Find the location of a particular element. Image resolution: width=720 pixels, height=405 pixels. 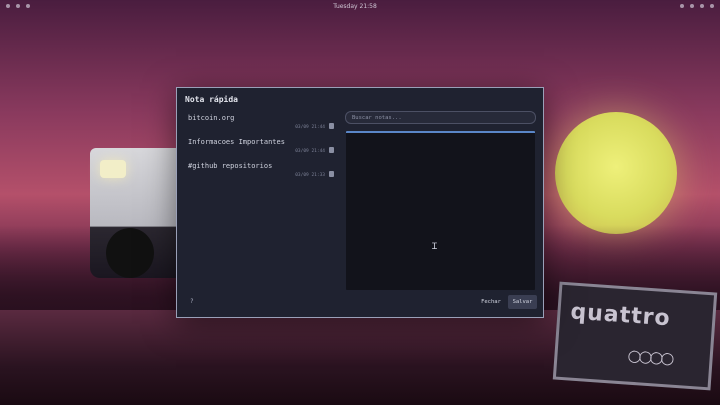

workspace-indicators is located at coordinates (18, 6).